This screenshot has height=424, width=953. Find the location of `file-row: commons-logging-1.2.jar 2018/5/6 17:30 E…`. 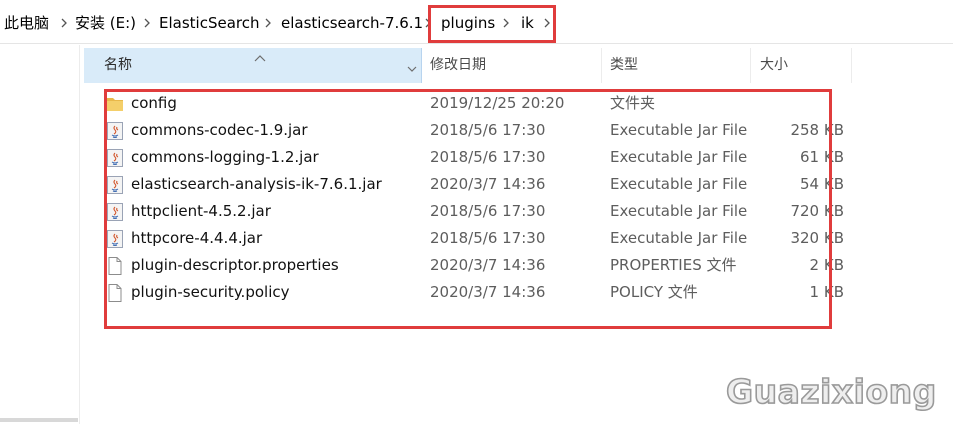

file-row: commons-logging-1.2.jar 2018/5/6 17:30 E… is located at coordinates (469, 157).